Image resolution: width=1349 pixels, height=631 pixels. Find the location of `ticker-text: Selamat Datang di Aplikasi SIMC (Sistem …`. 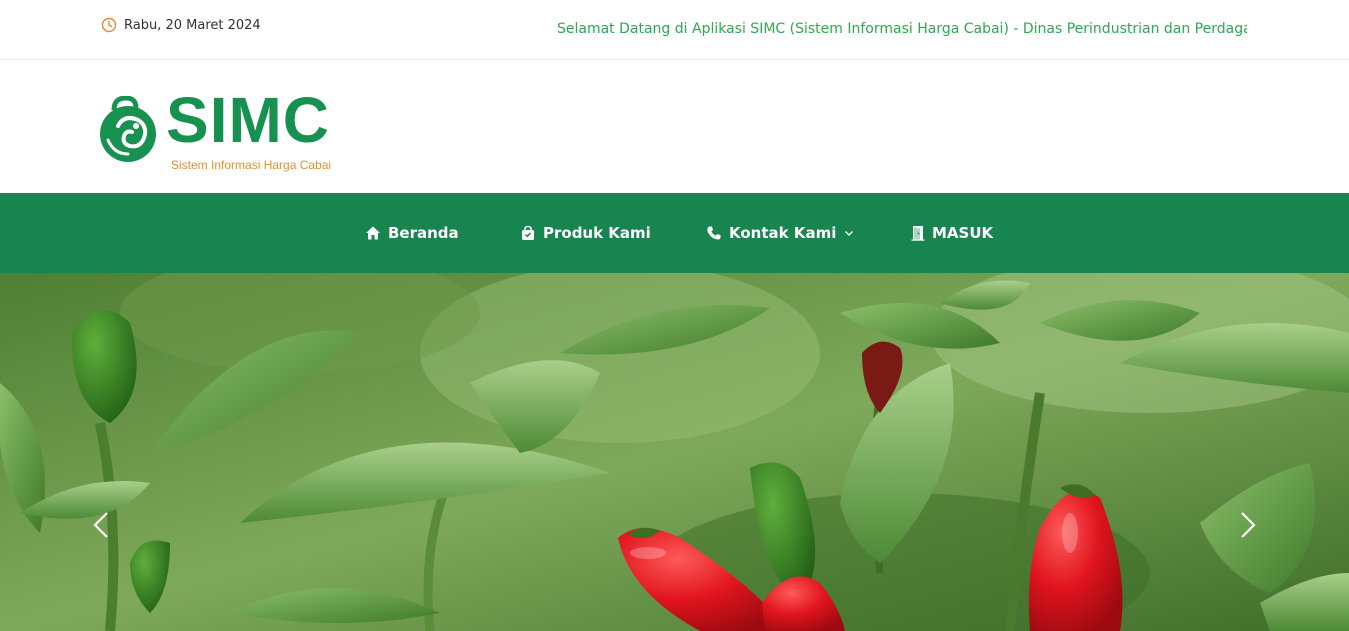

ticker-text: Selamat Datang di Aplikasi SIMC (Sistem … is located at coordinates (902, 29).